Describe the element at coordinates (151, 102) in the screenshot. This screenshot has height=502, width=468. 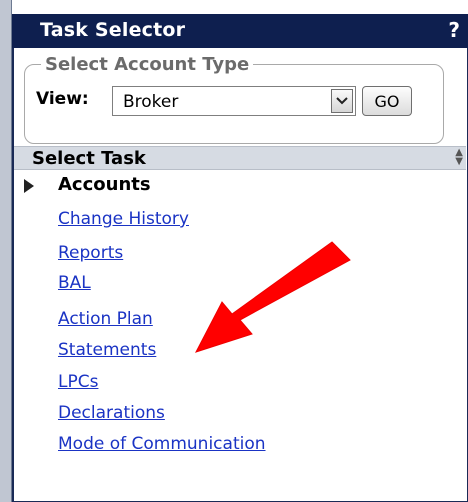
I see `view-select-value: Broker` at that location.